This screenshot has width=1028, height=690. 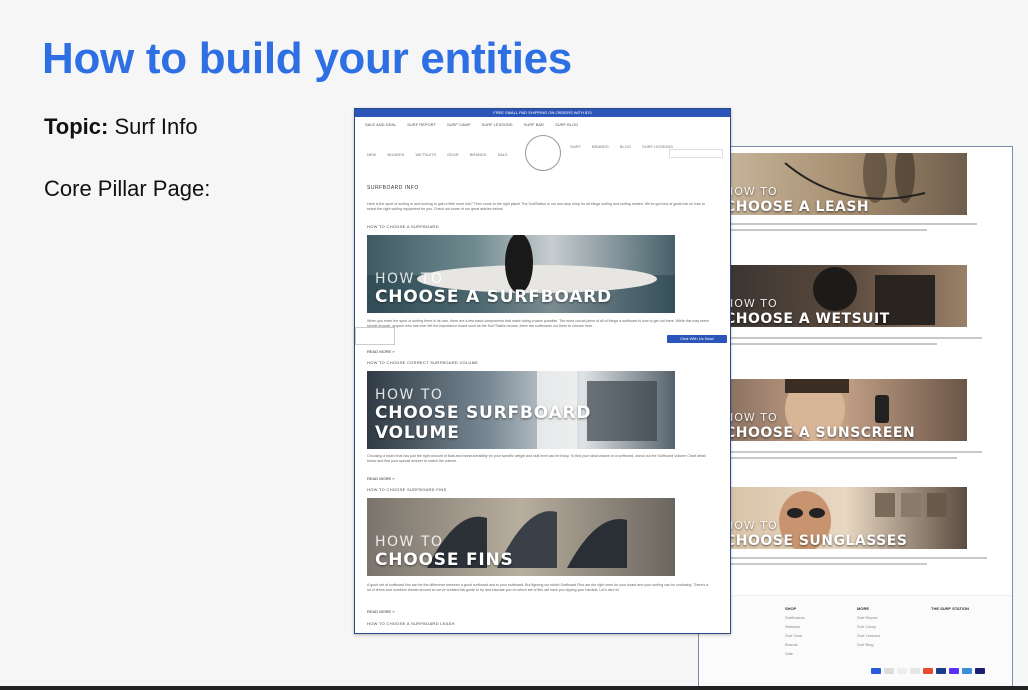 What do you see at coordinates (566, 124) in the screenshot?
I see `nav-item: SURF BLOG` at bounding box center [566, 124].